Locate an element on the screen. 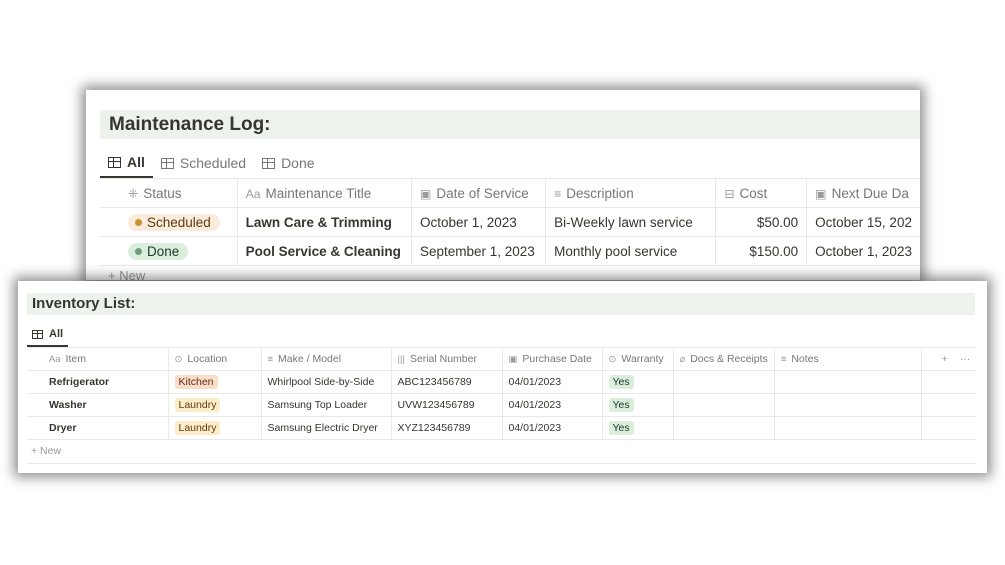  add-column-icon: + is located at coordinates (945, 359).